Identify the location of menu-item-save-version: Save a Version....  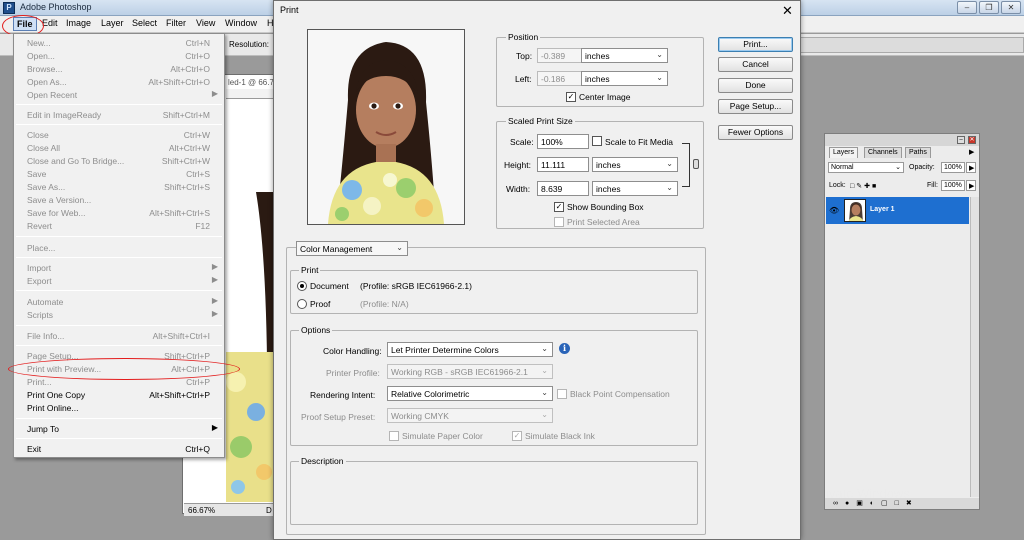
(119, 200).